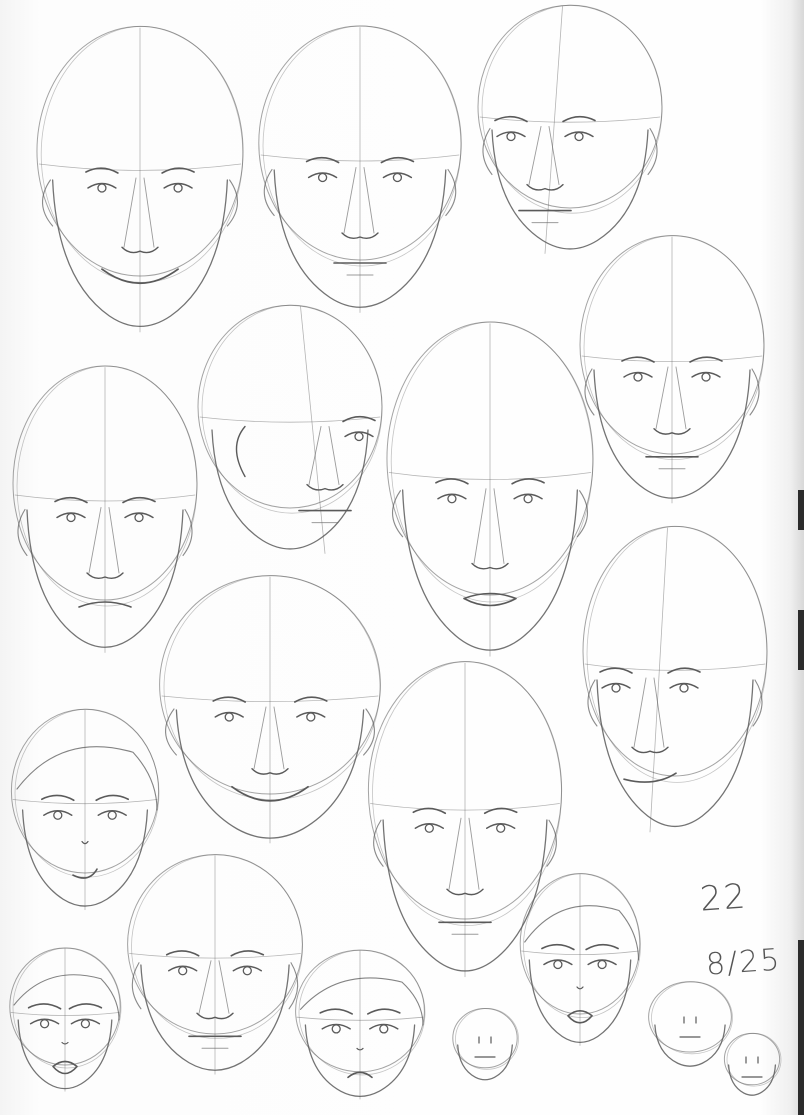 The image size is (804, 1115). What do you see at coordinates (672, 369) in the screenshot?
I see `face-bald-front` at bounding box center [672, 369].